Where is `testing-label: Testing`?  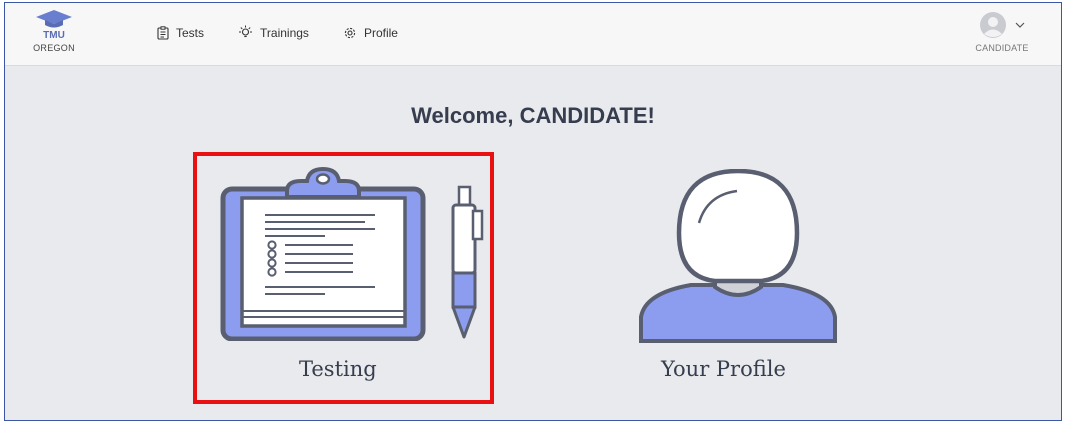 testing-label: Testing is located at coordinates (338, 369).